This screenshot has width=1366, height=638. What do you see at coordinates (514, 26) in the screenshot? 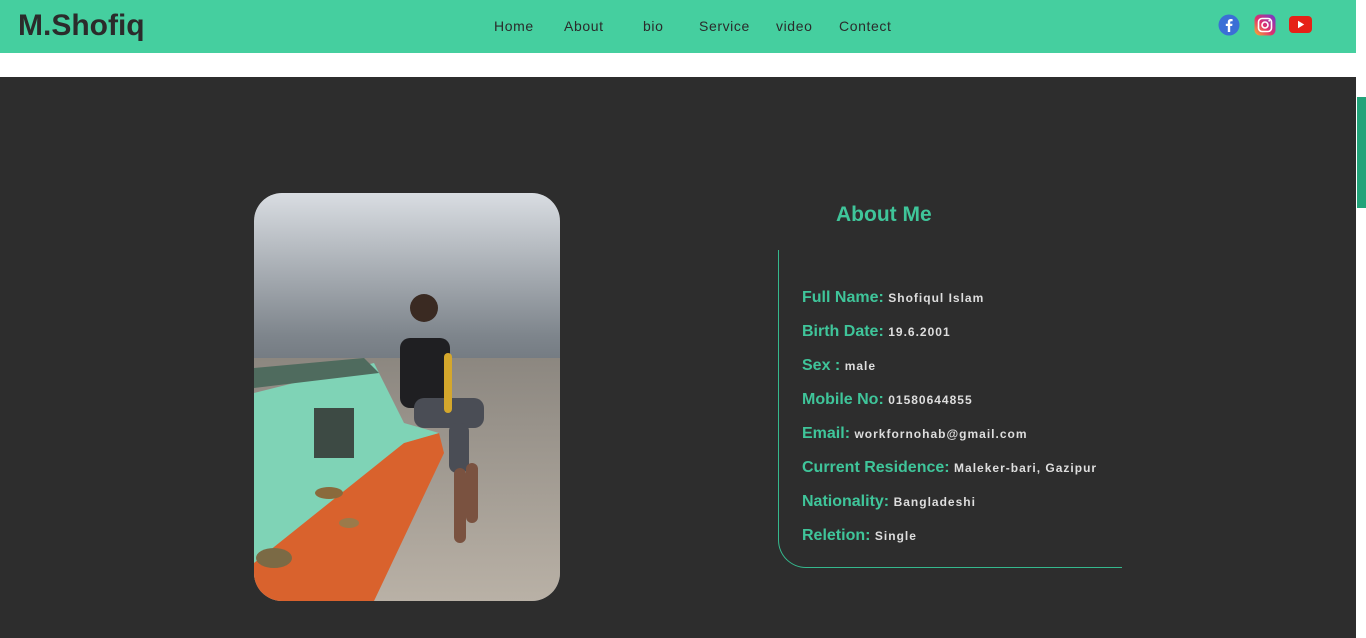
I see `nav-item-home: Home` at bounding box center [514, 26].